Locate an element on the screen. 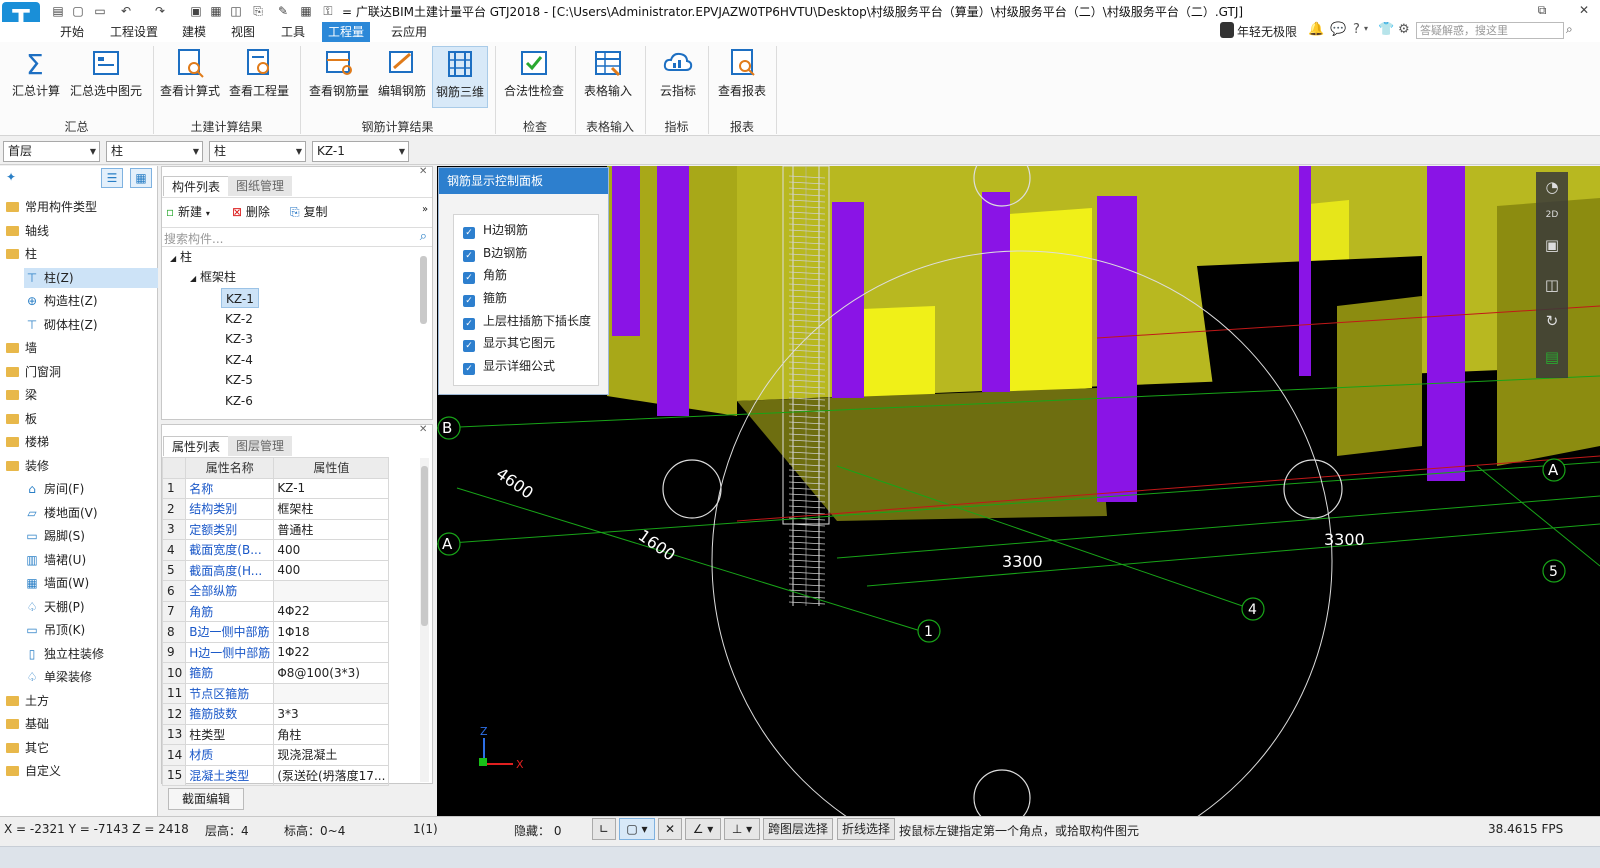 The width and height of the screenshot is (1600, 868). property-row: 2 结构类别 框架柱 is located at coordinates (275, 509).